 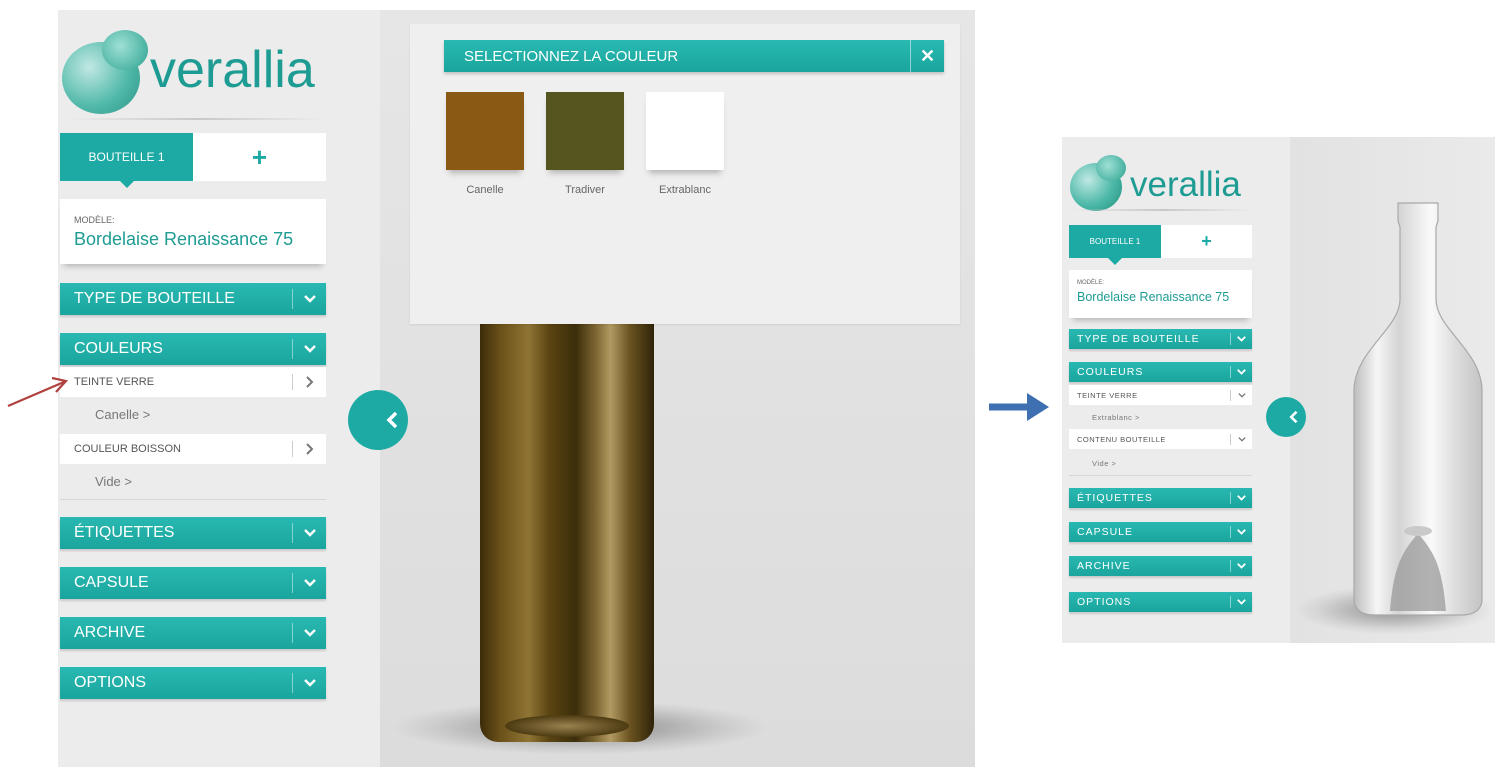 What do you see at coordinates (567, 726) in the screenshot?
I see `bottle-punt` at bounding box center [567, 726].